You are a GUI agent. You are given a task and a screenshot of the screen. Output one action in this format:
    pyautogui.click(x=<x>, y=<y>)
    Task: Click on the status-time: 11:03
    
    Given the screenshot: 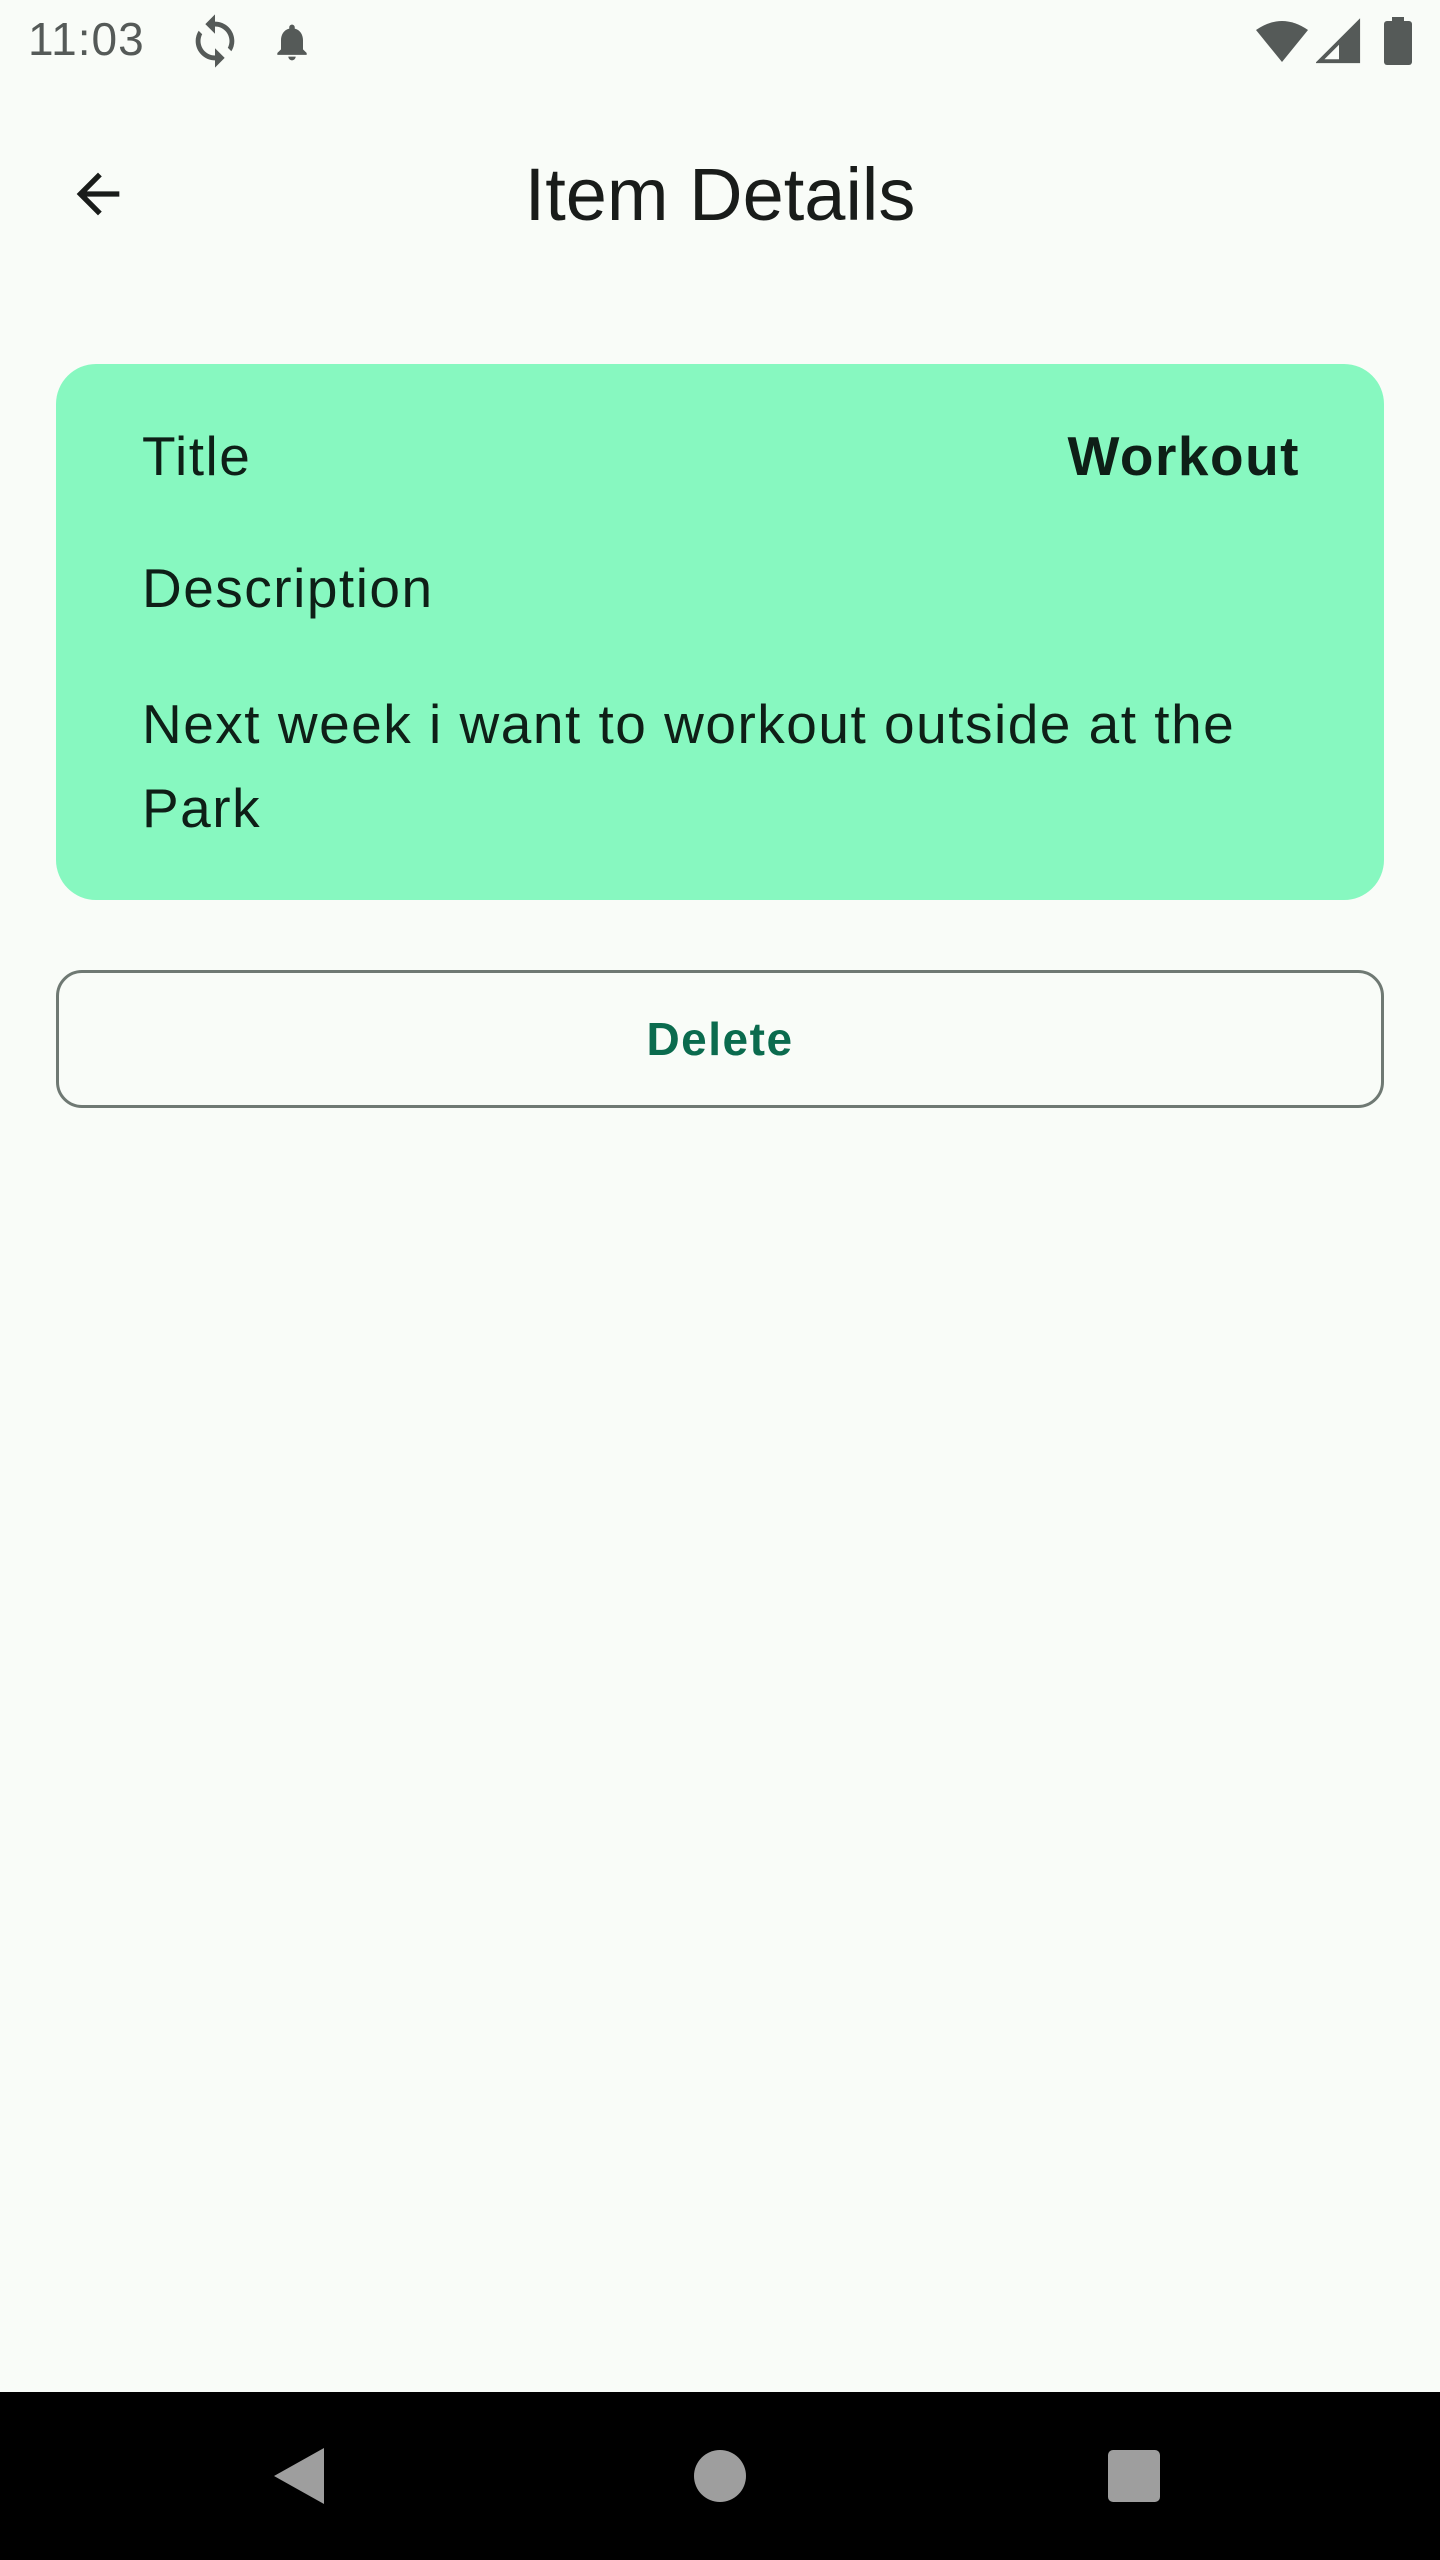 What is the action you would take?
    pyautogui.click(x=86, y=39)
    